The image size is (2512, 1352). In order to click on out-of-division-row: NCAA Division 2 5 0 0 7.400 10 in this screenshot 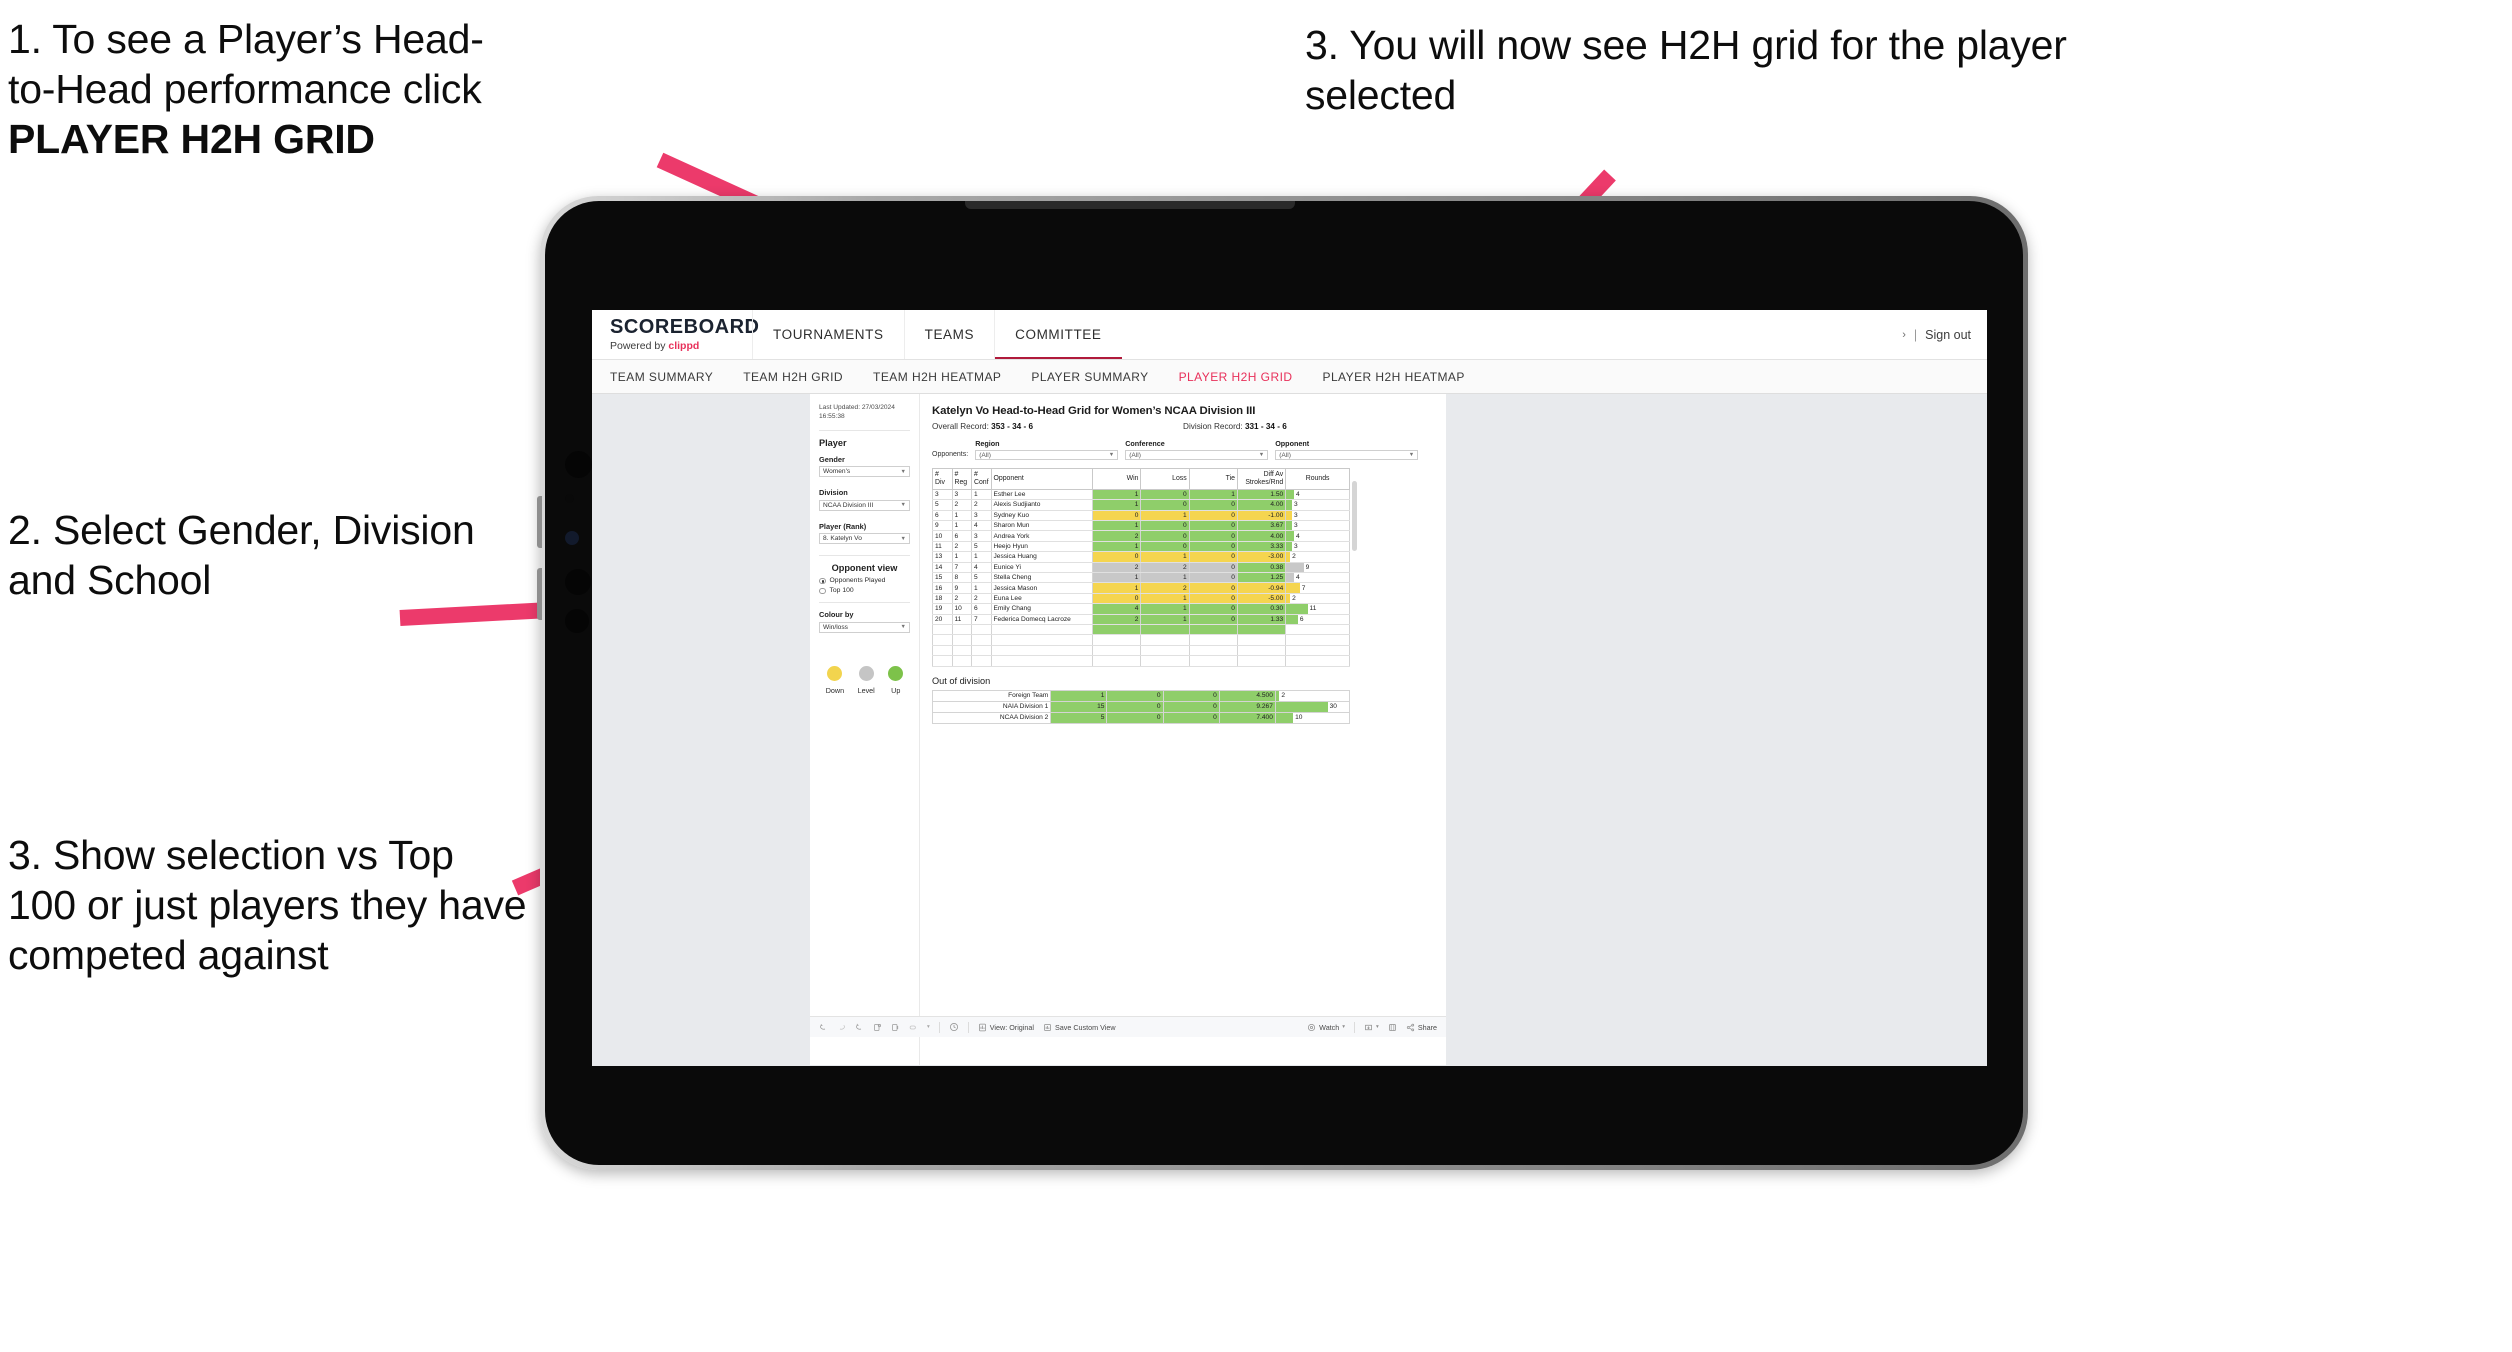, I will do `click(1141, 717)`.